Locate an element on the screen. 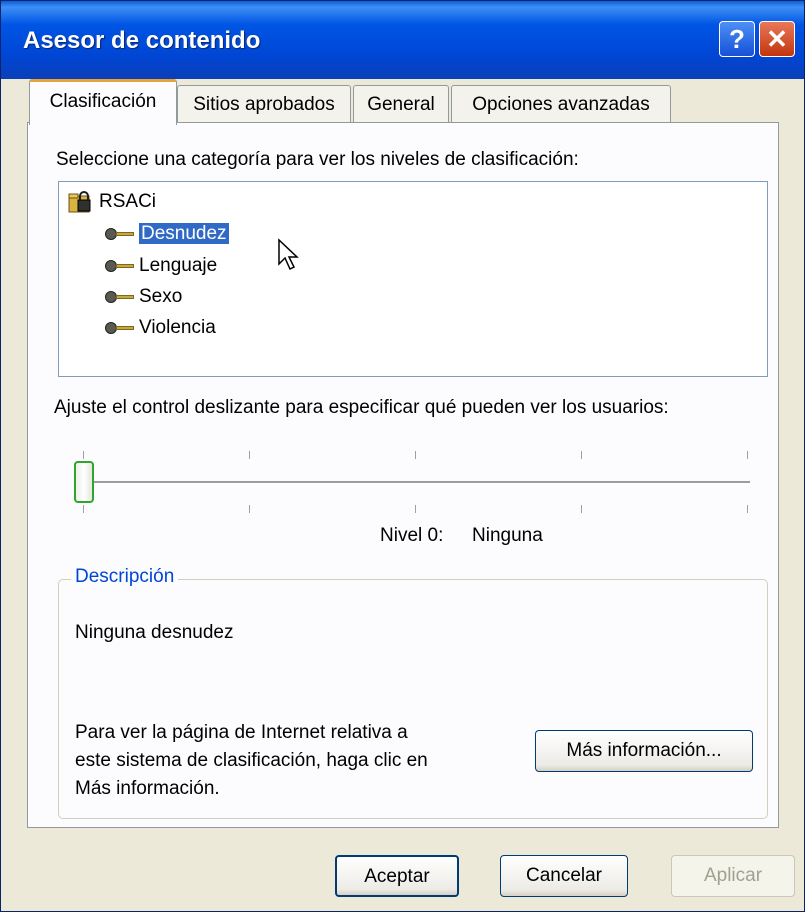 The height and width of the screenshot is (912, 805). tree-item-sexo: Sexo is located at coordinates (143, 297).